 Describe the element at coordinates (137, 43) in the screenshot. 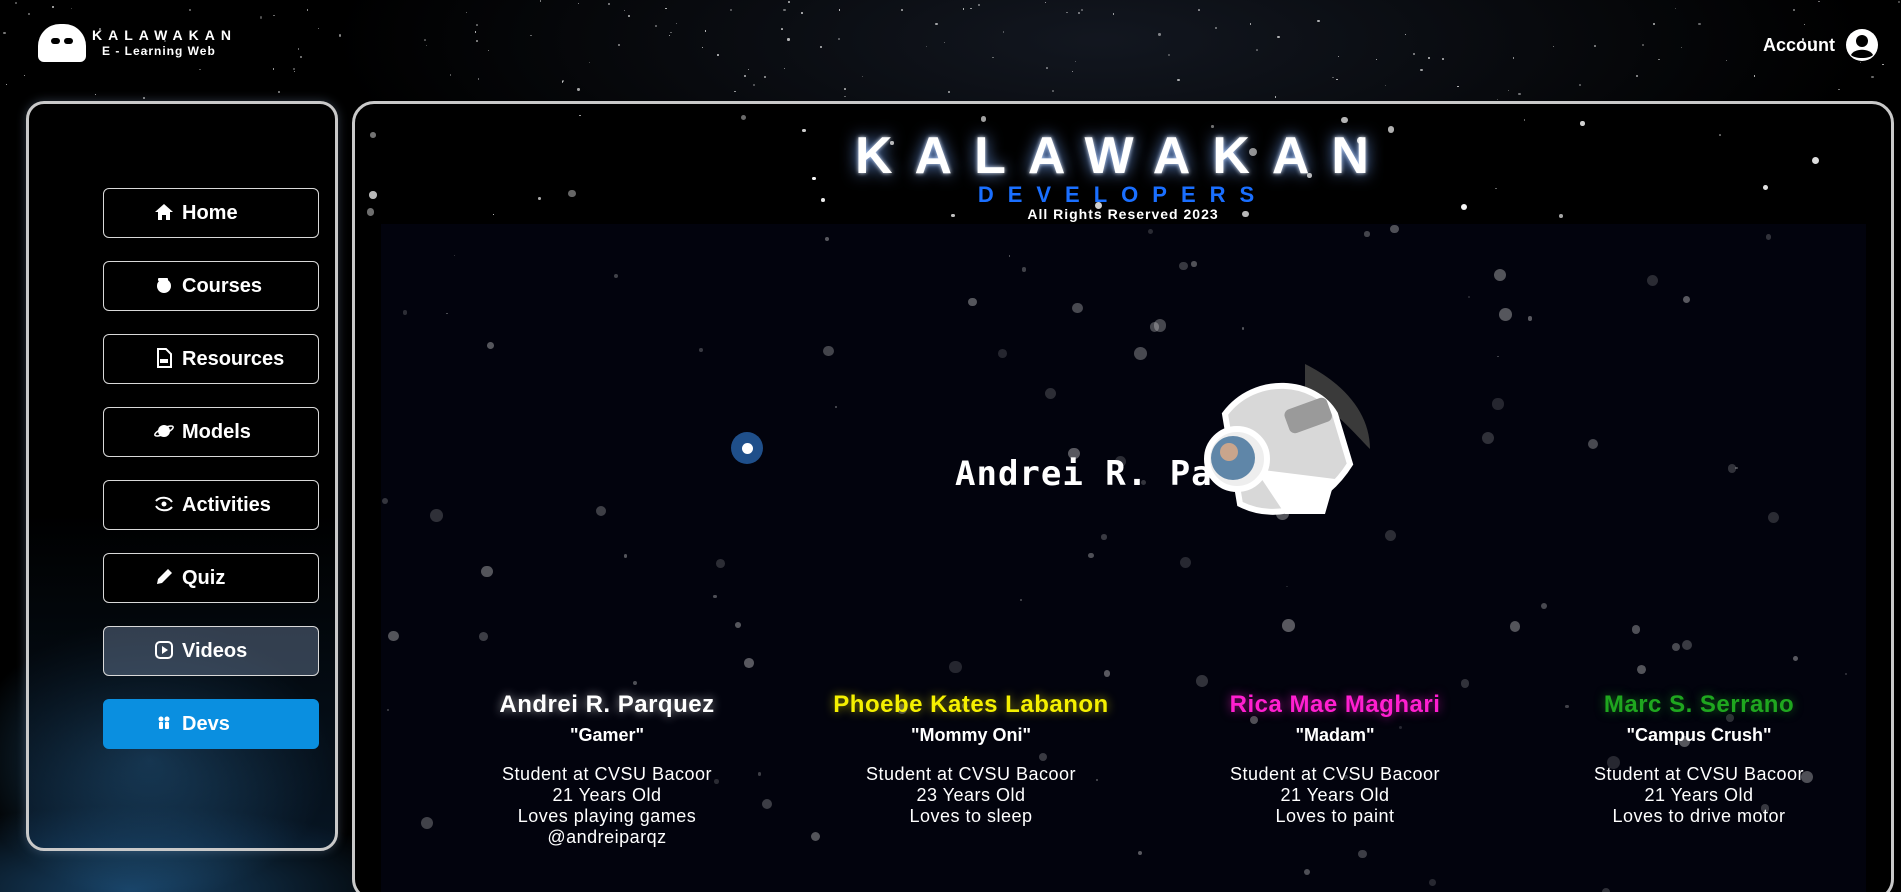

I see `brand-logo: KALAWAKAN E - Learning Web` at that location.